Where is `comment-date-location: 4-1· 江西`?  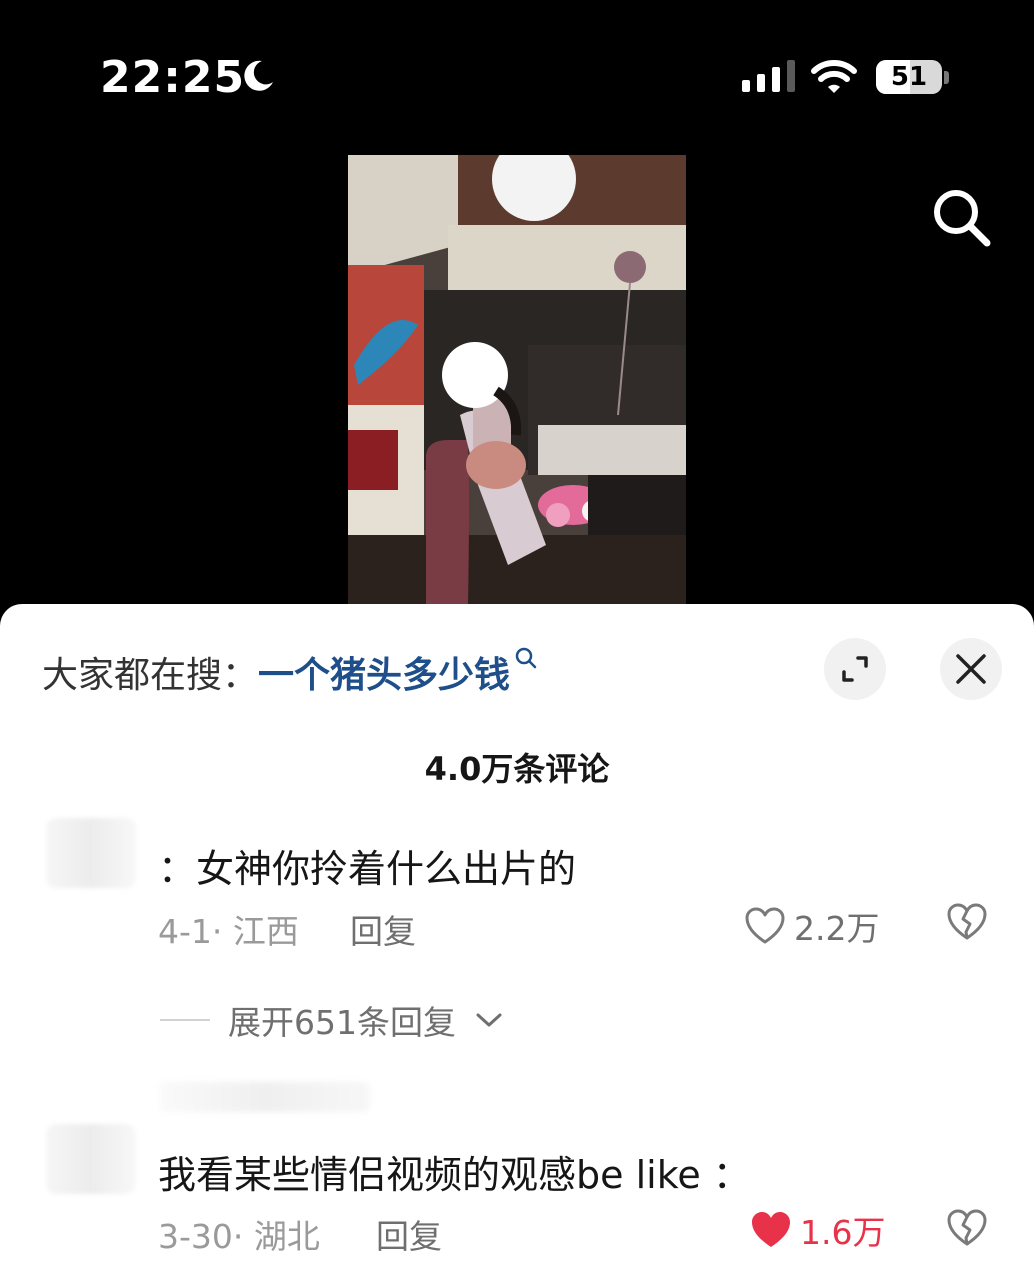 comment-date-location: 4-1· 江西 is located at coordinates (228, 931).